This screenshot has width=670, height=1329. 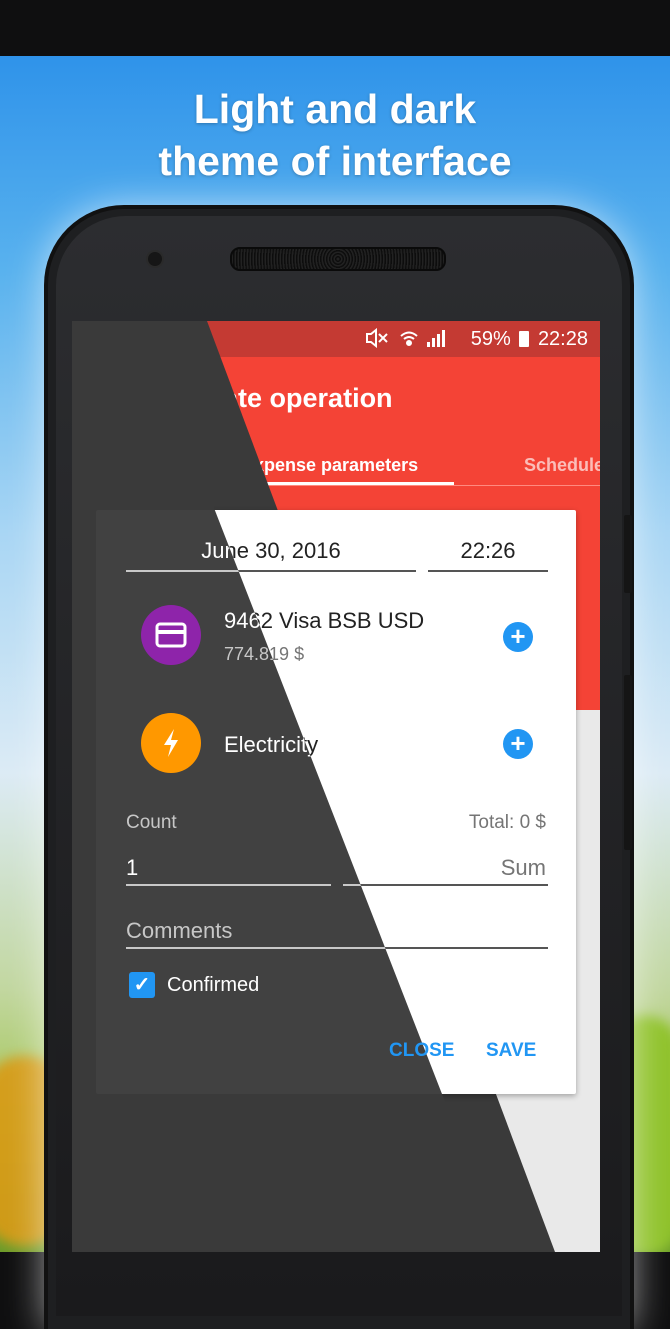 What do you see at coordinates (518, 744) in the screenshot?
I see `add-category-button: +` at bounding box center [518, 744].